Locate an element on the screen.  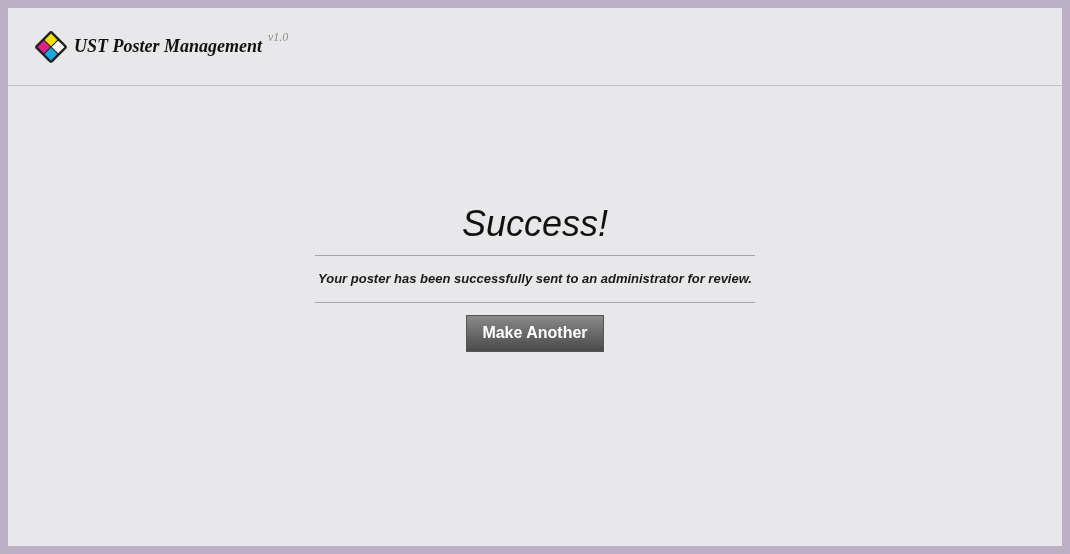
make-another-button: Make Another is located at coordinates (535, 333).